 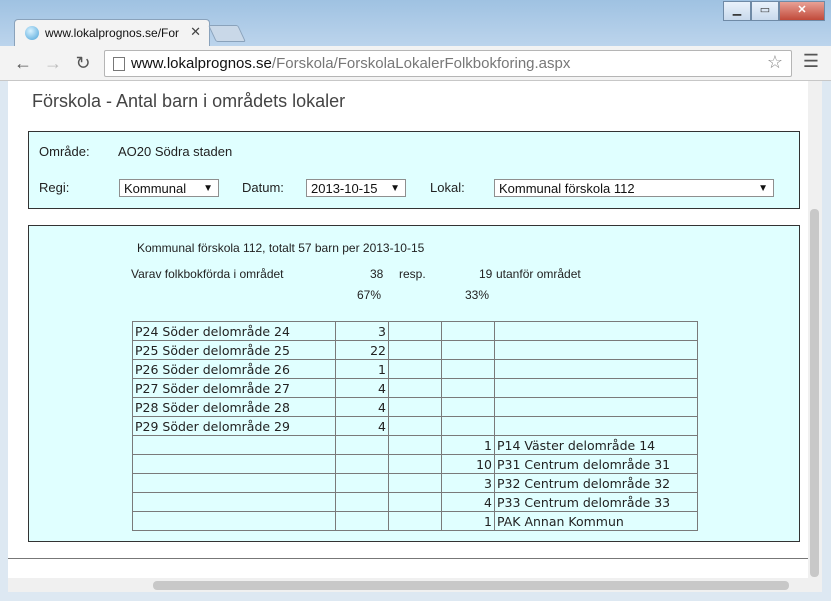 What do you see at coordinates (369, 295) in the screenshot?
I see `inside-percent: 67%` at bounding box center [369, 295].